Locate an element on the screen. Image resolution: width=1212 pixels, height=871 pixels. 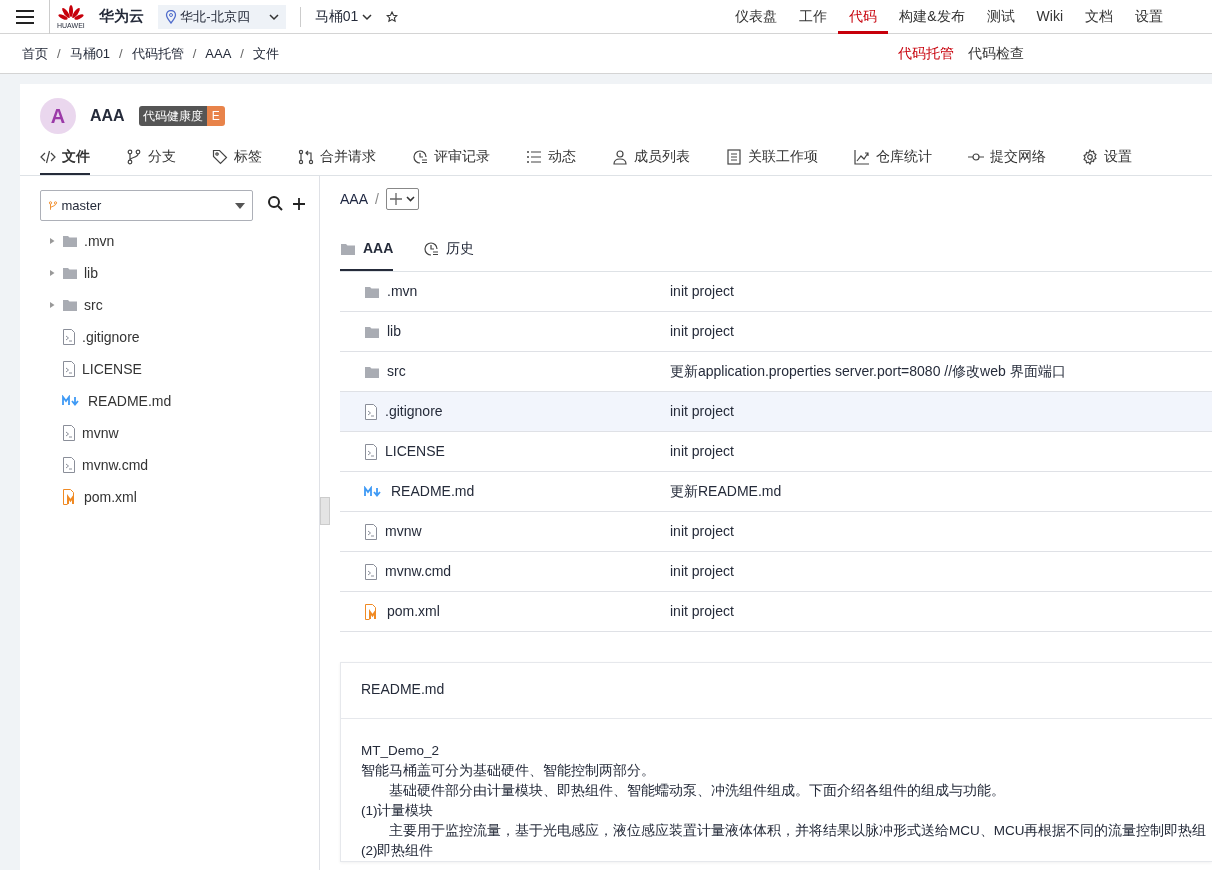
repo-tab: 分支 is located at coordinates (151, 157).